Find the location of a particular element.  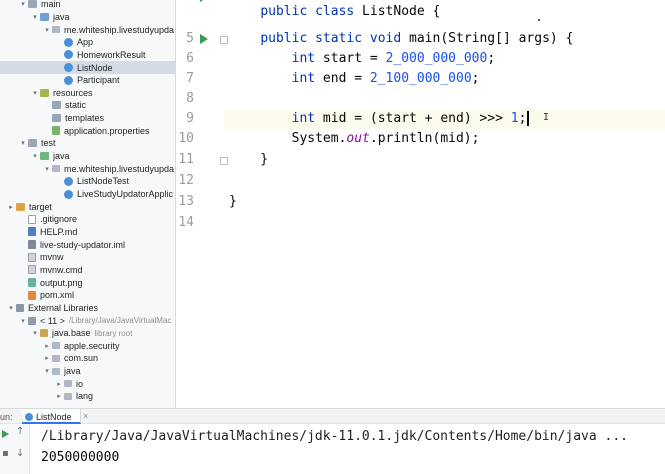

line-number: 9 is located at coordinates (190, 118).